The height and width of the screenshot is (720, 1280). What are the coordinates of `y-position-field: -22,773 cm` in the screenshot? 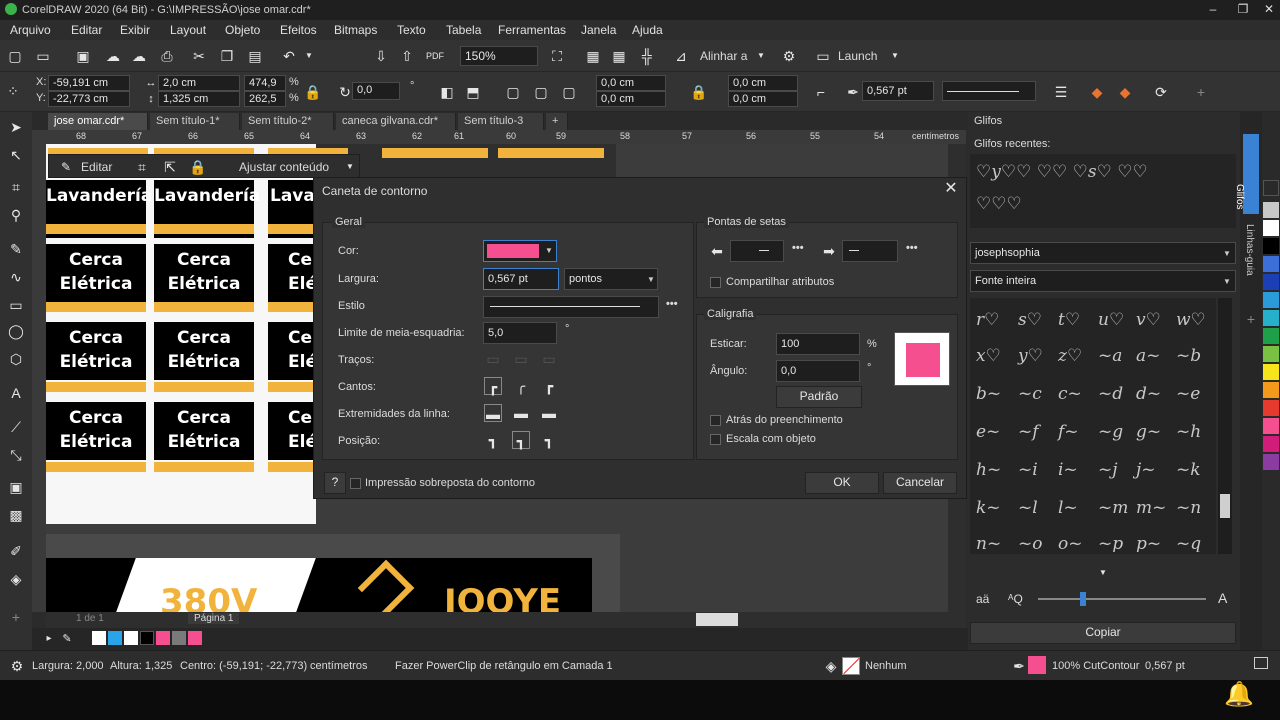 It's located at (89, 99).